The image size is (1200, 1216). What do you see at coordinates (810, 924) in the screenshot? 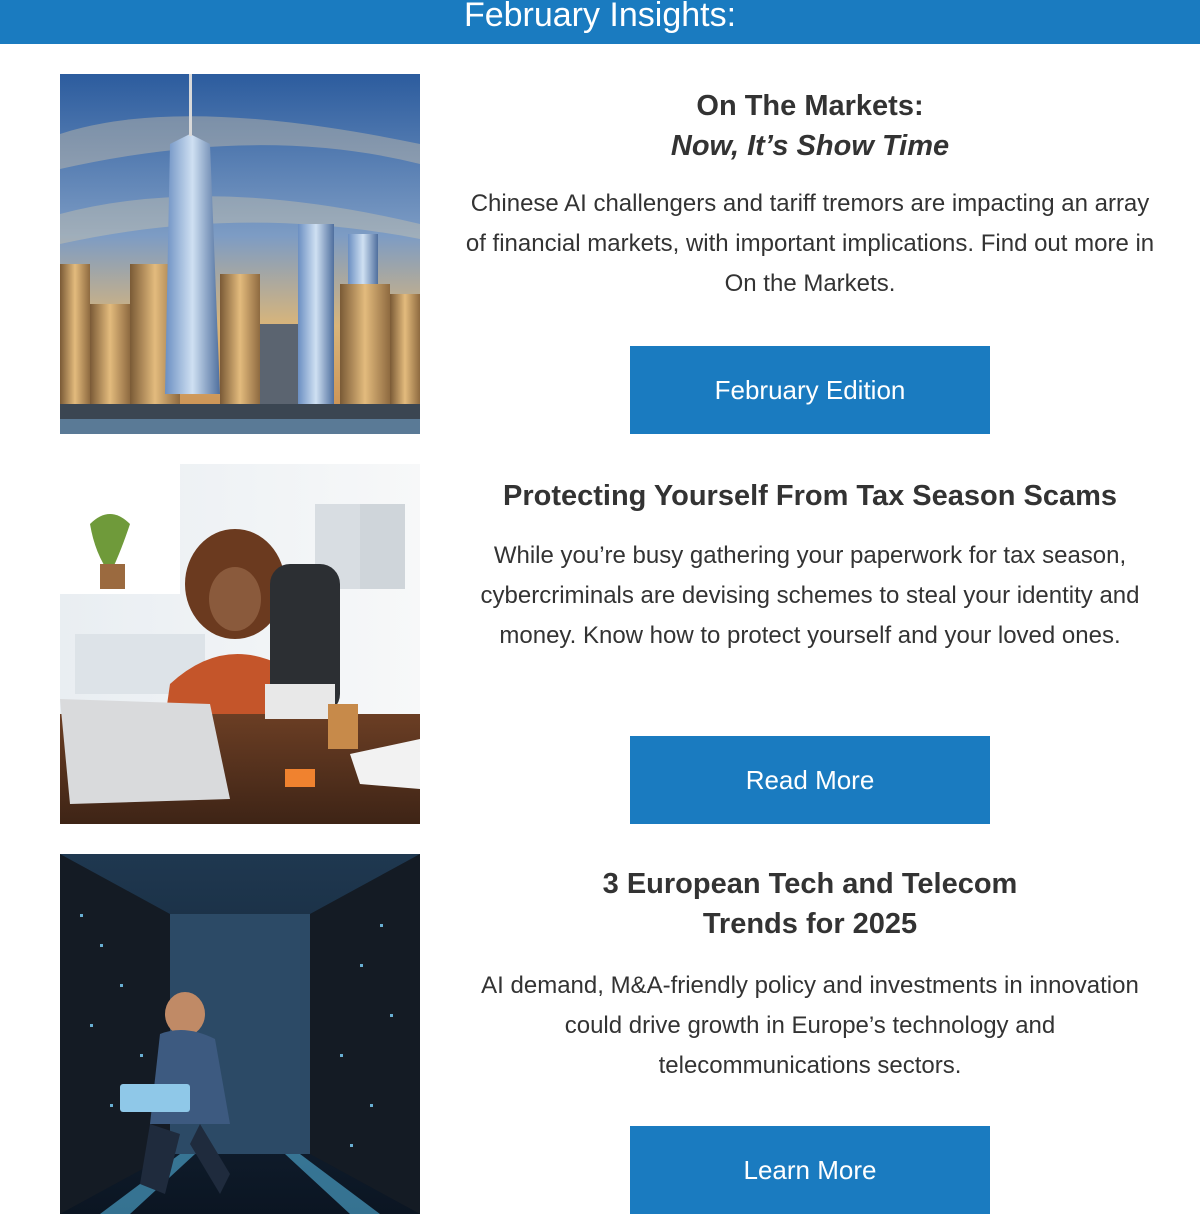
I see `article-subtitle: Trends for 2025` at bounding box center [810, 924].